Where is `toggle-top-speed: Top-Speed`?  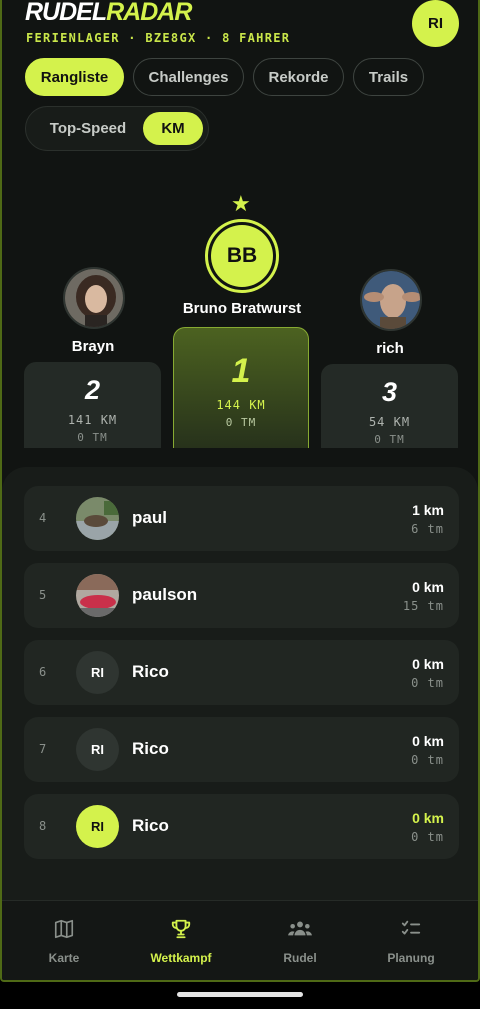
toggle-top-speed: Top-Speed is located at coordinates (88, 128).